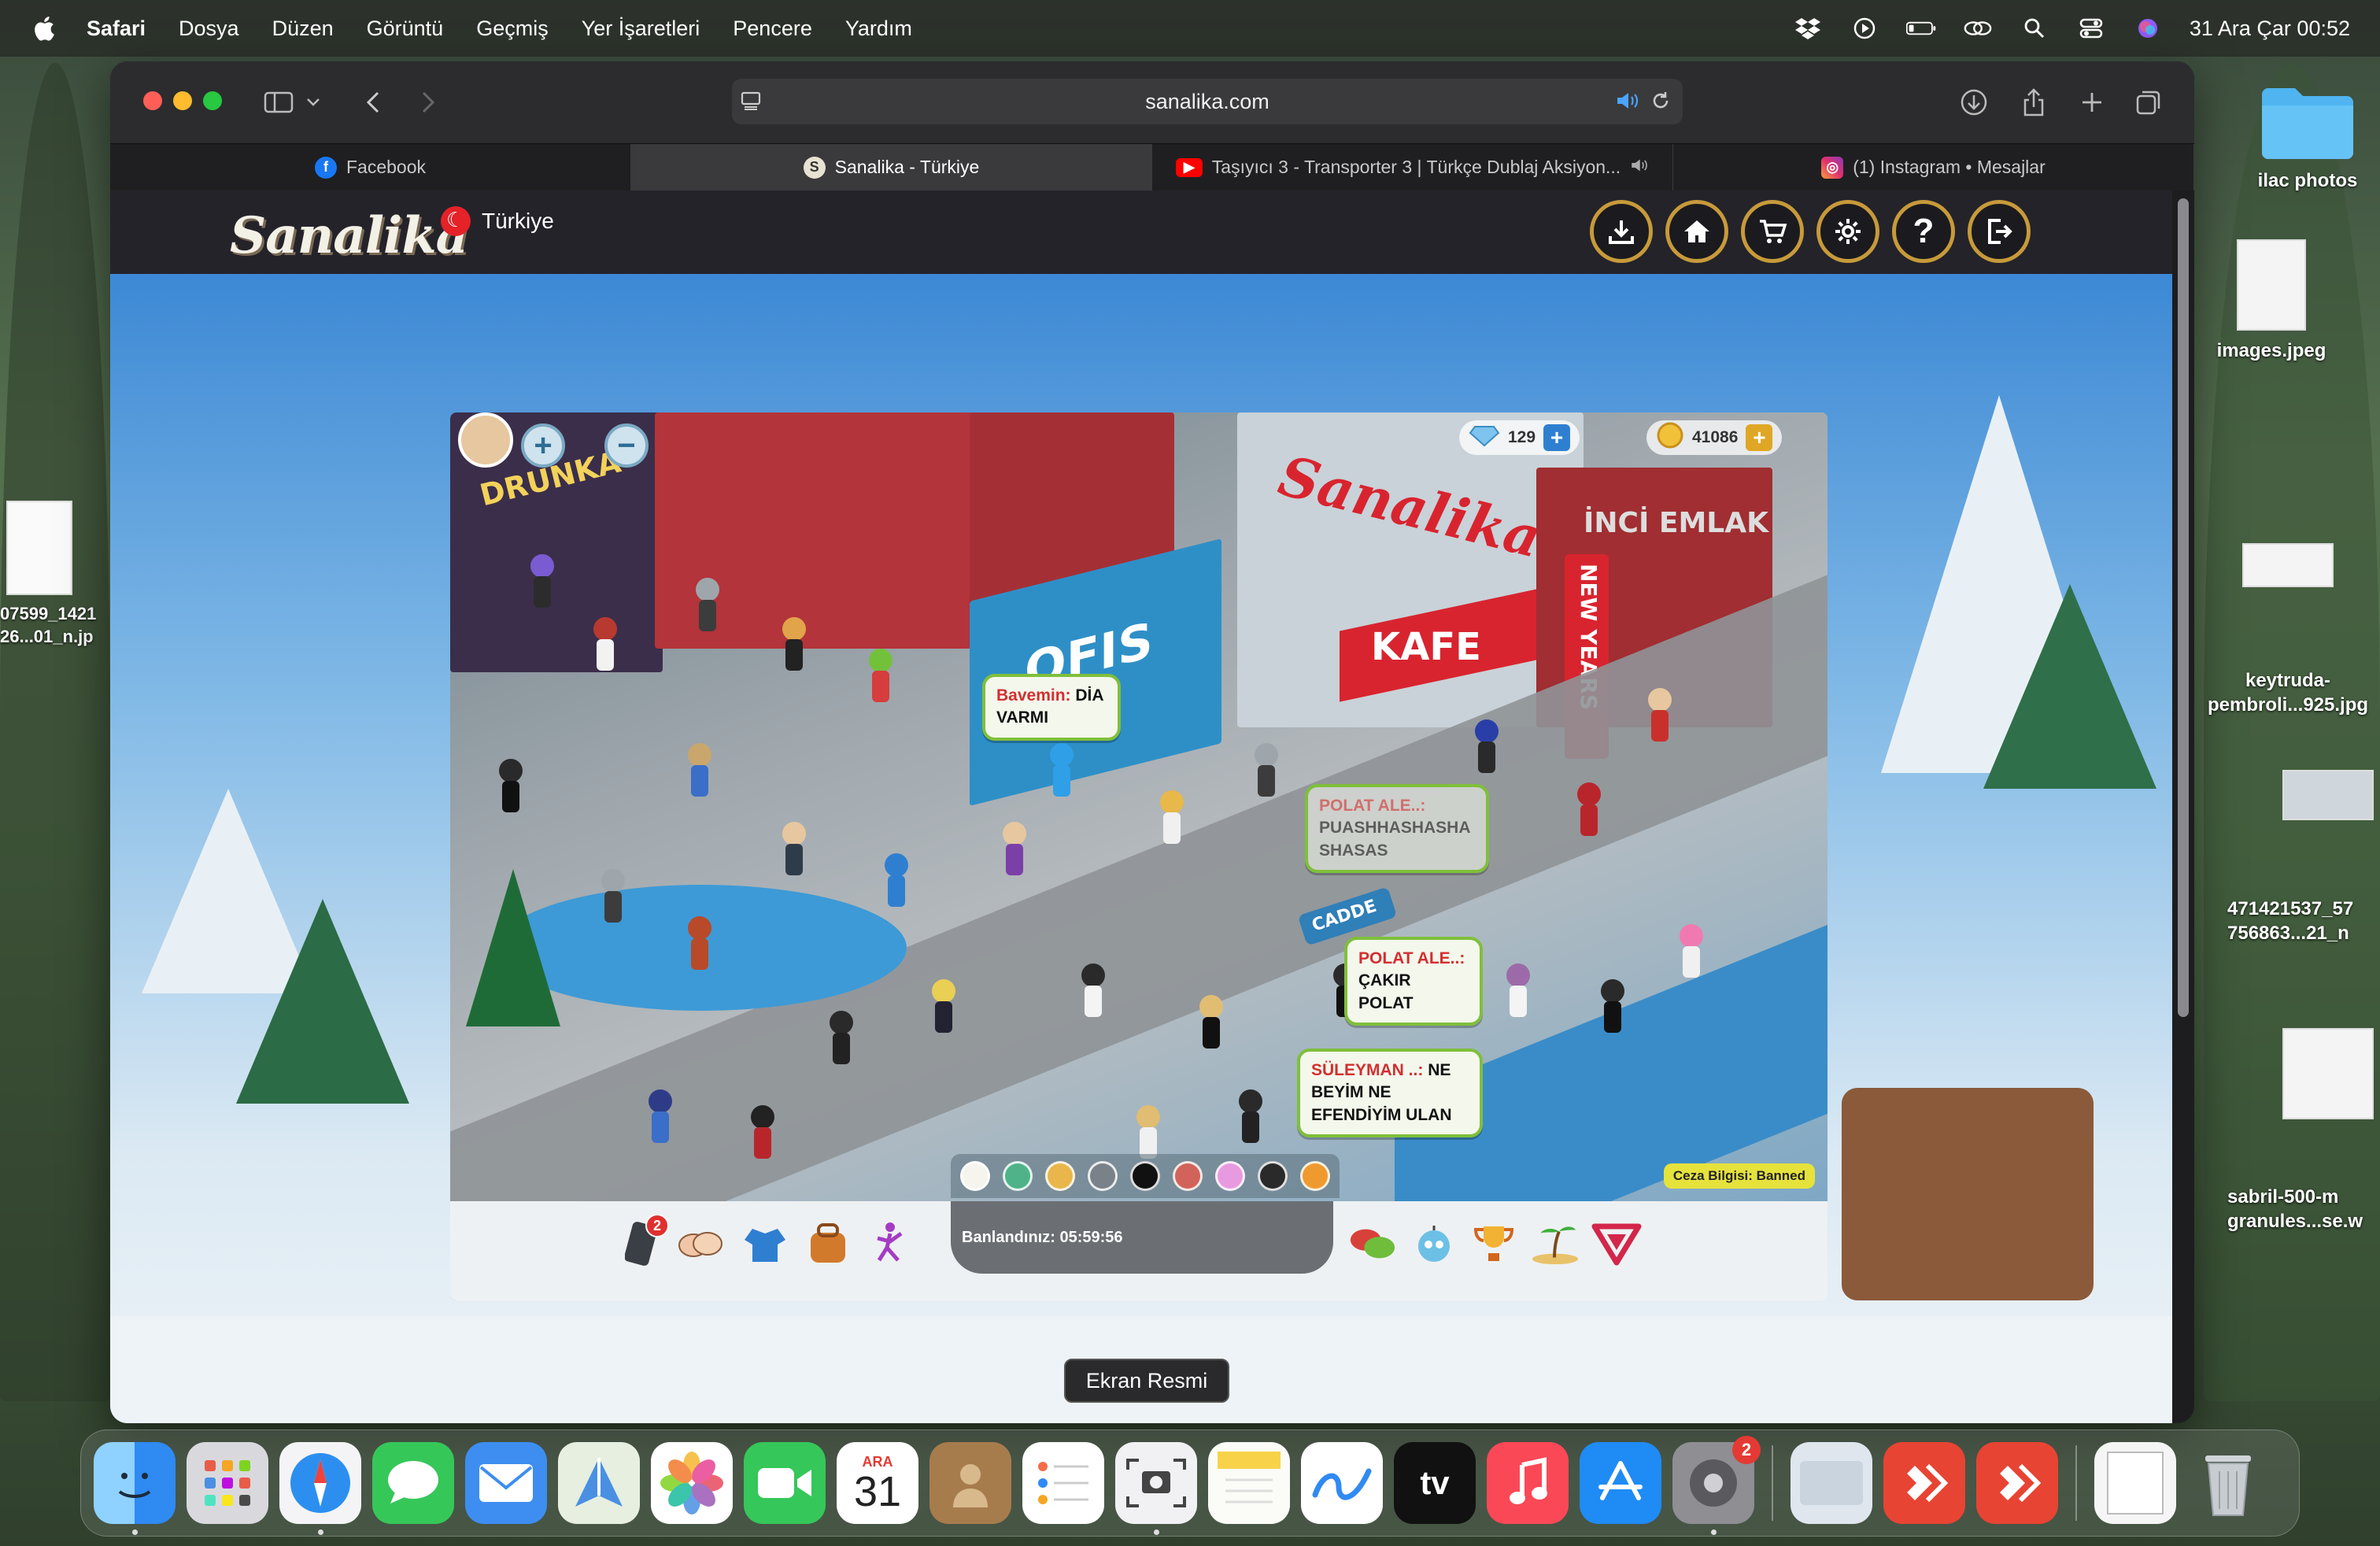  What do you see at coordinates (116, 29) in the screenshot?
I see `menu-app-name: Safari` at bounding box center [116, 29].